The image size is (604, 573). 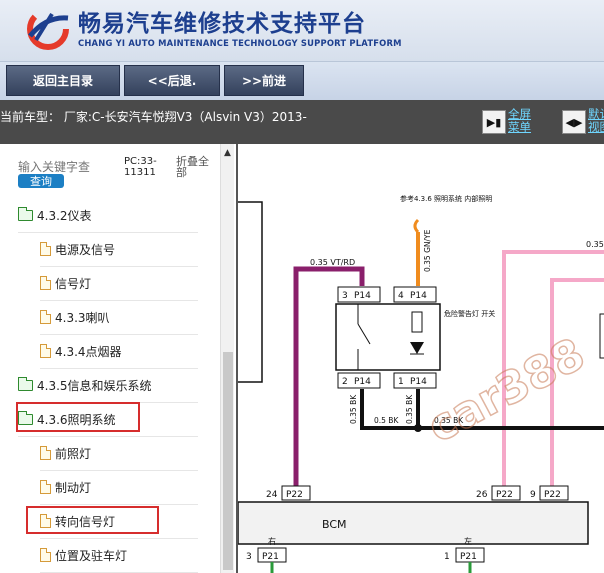 What do you see at coordinates (482, 495) in the screenshot?
I see `pin-p22-26: 26` at bounding box center [482, 495].